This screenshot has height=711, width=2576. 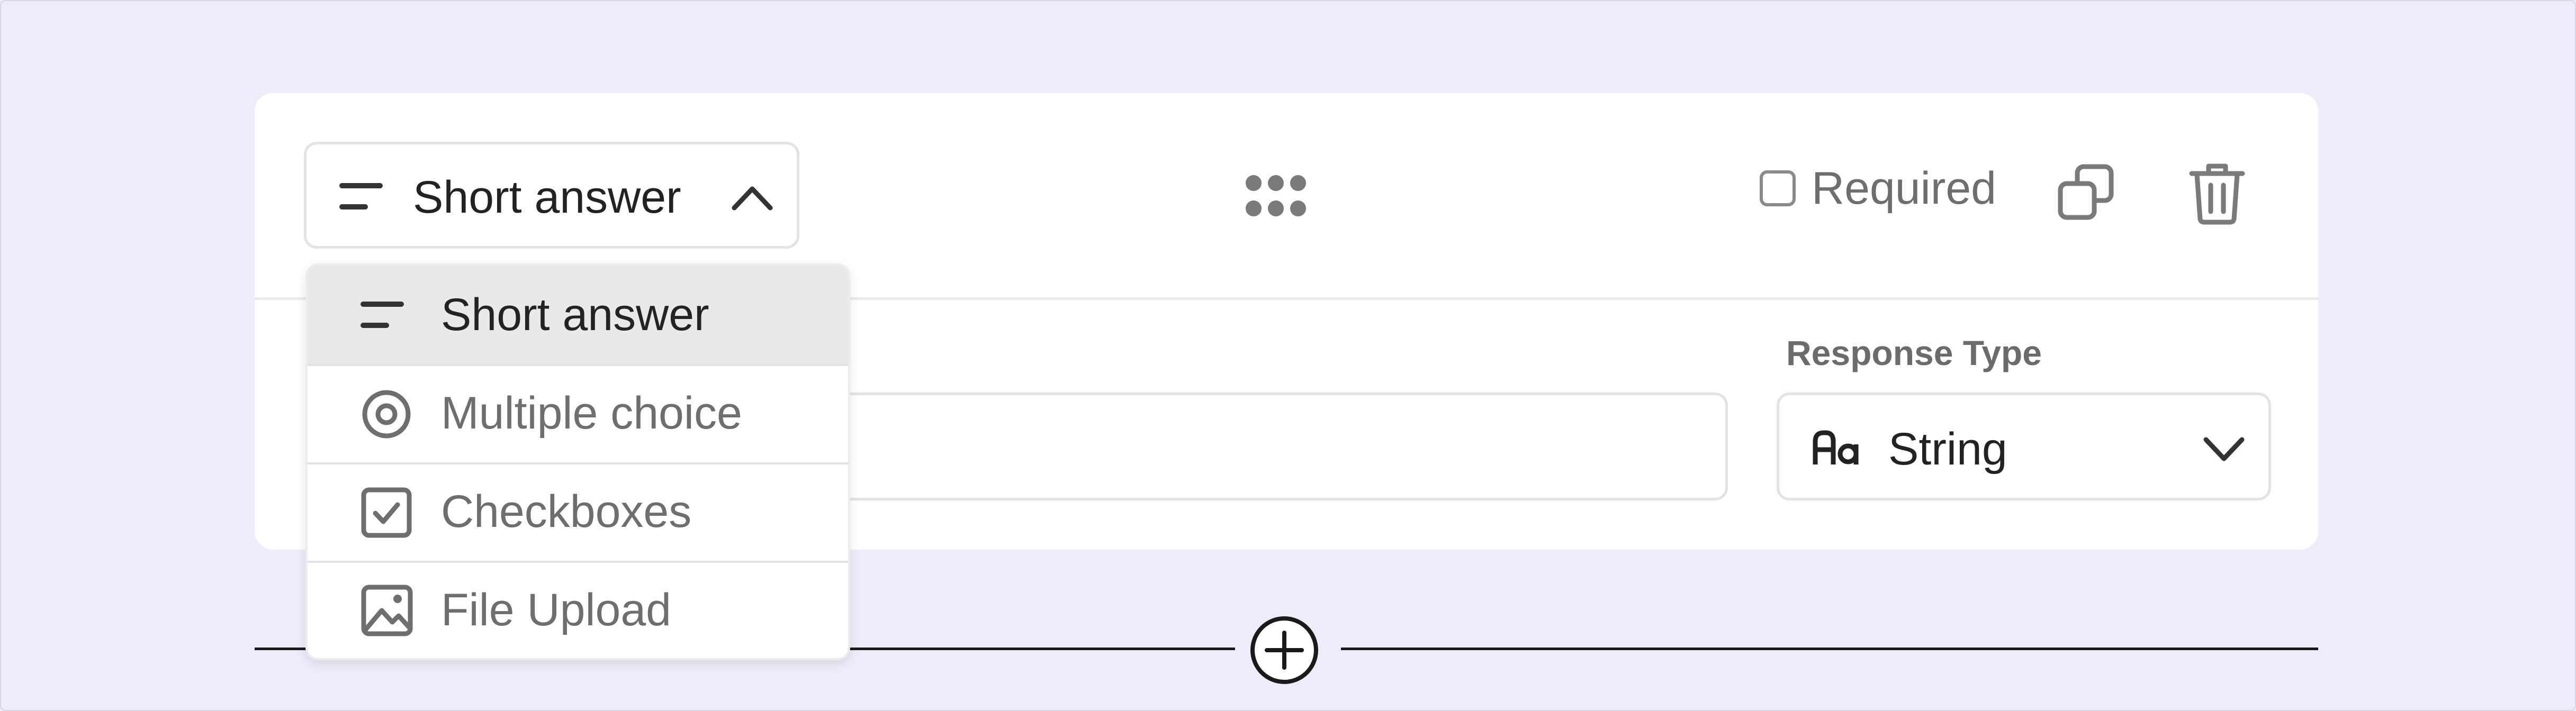 I want to click on required-toggle: Required, so click(x=1878, y=188).